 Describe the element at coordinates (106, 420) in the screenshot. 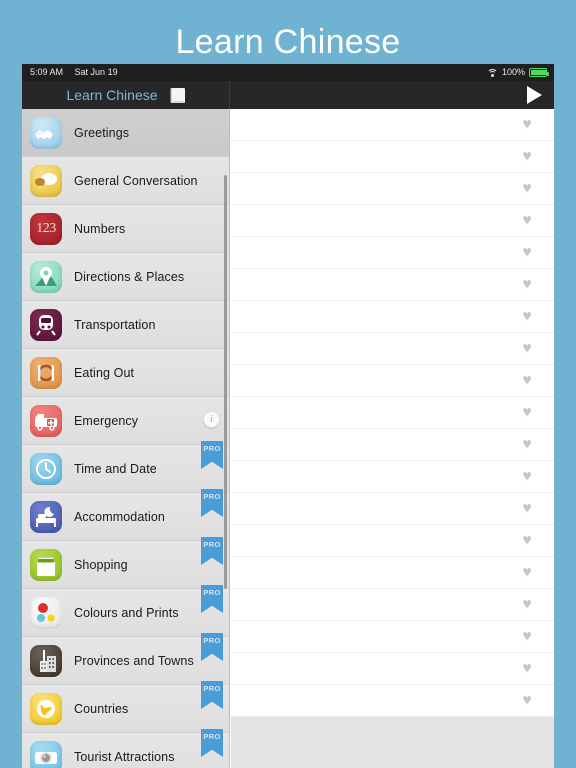

I see `sidebar-item-label: Emergency` at that location.